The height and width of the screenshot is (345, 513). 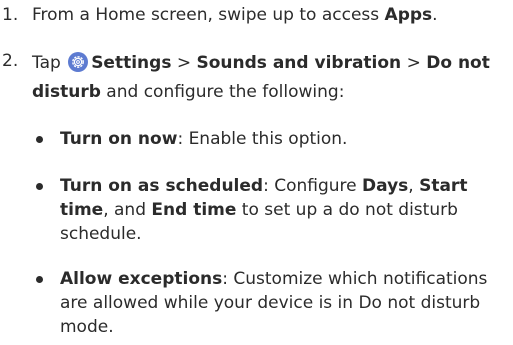 What do you see at coordinates (162, 186) in the screenshot?
I see `option-name: Turn on as scheduled` at bounding box center [162, 186].